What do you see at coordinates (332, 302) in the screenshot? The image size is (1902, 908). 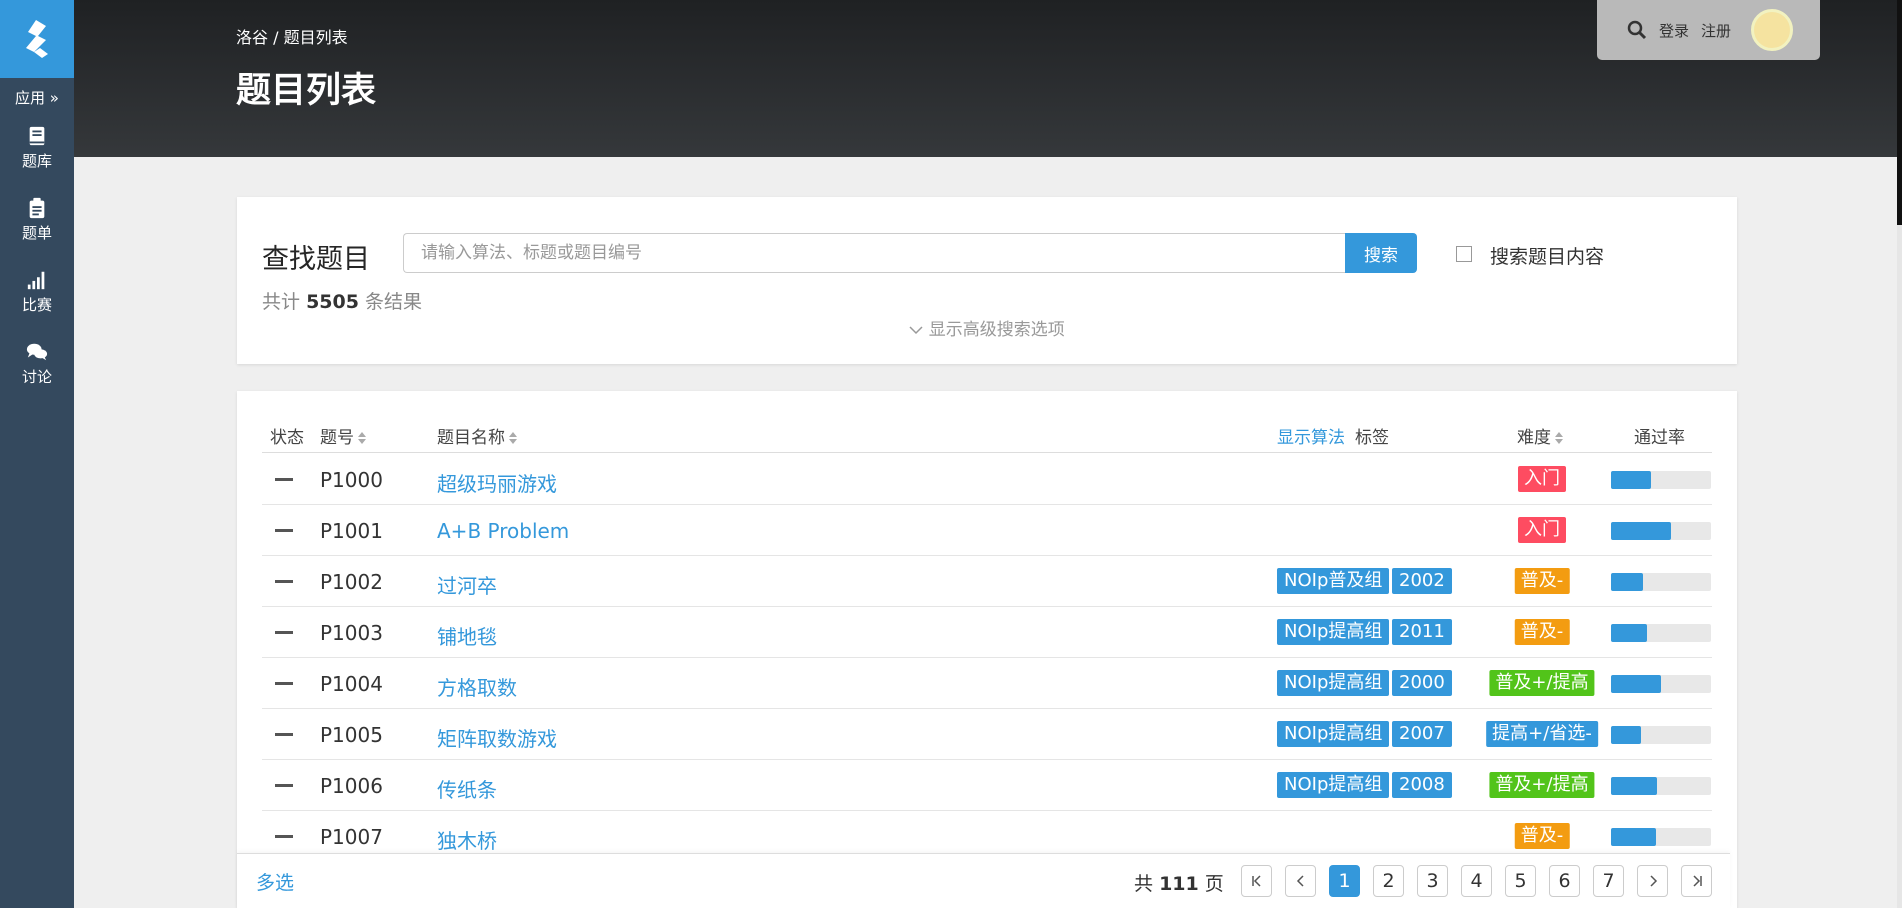 I see `result-count-value: 5505` at bounding box center [332, 302].